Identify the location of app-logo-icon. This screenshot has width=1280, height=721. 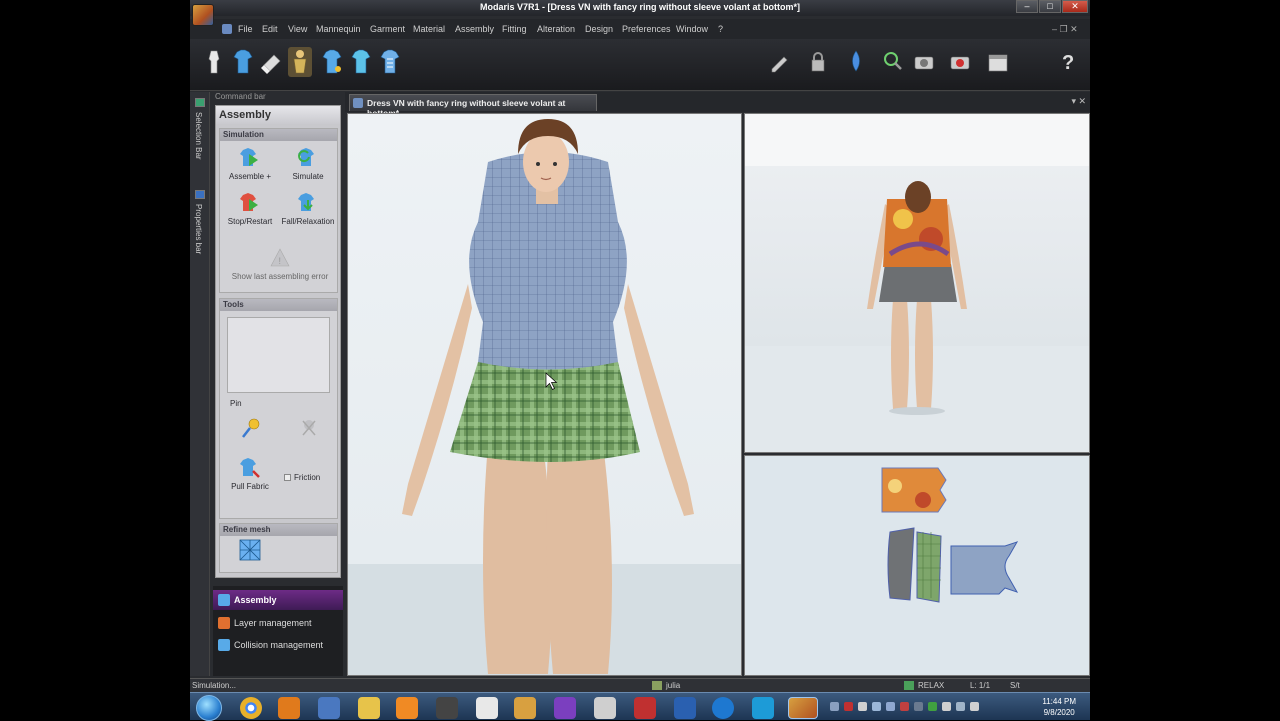
(203, 15).